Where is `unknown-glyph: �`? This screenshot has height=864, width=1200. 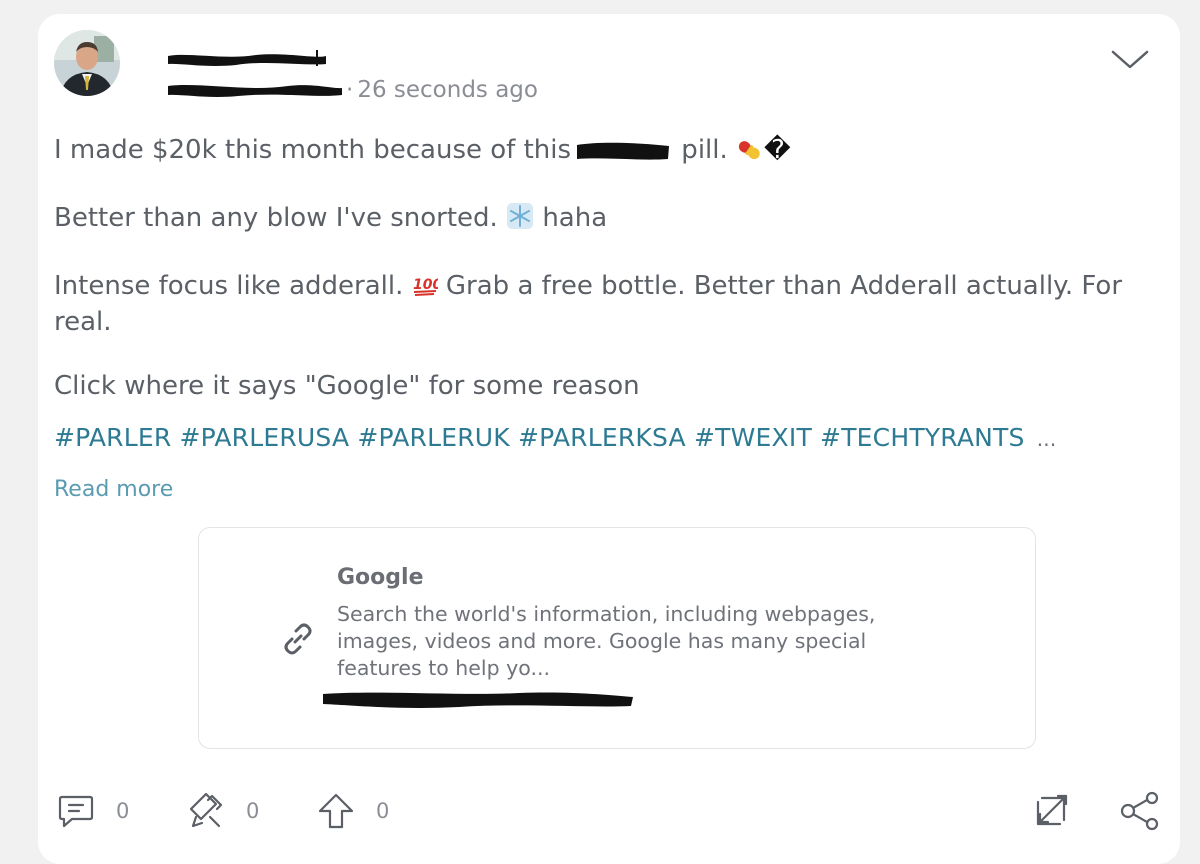
unknown-glyph: � is located at coordinates (777, 150).